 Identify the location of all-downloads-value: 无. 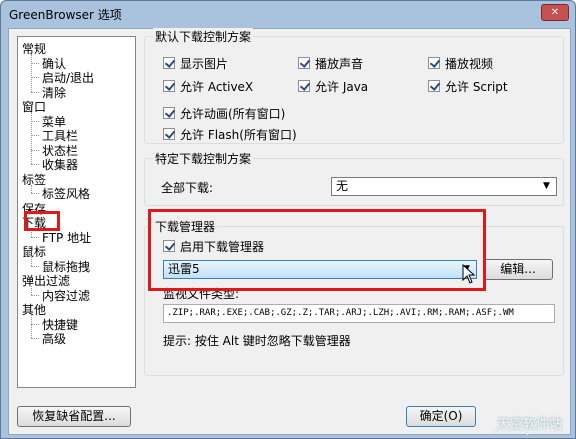
(342, 186).